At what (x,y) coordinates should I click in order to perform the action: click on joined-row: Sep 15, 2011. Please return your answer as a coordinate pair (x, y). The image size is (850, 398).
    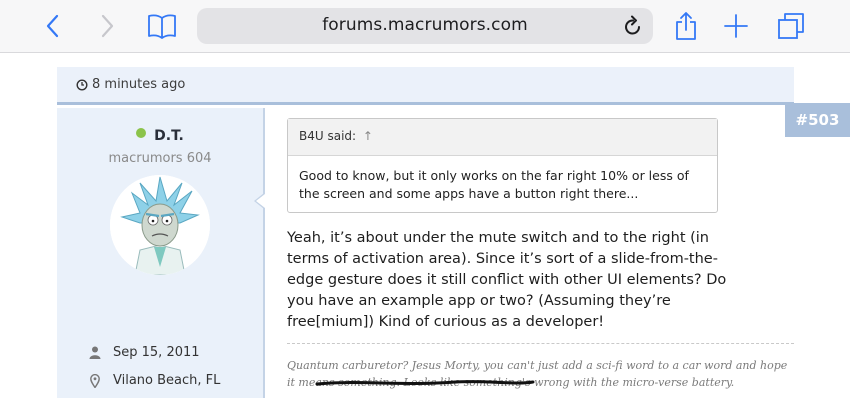
    Looking at the image, I should click on (142, 352).